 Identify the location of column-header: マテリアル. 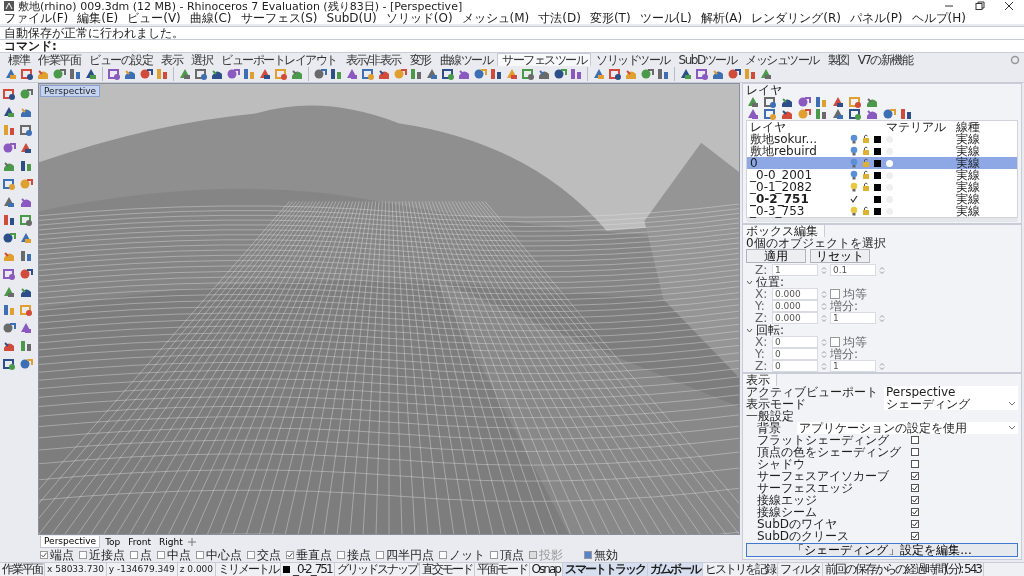
(921, 127).